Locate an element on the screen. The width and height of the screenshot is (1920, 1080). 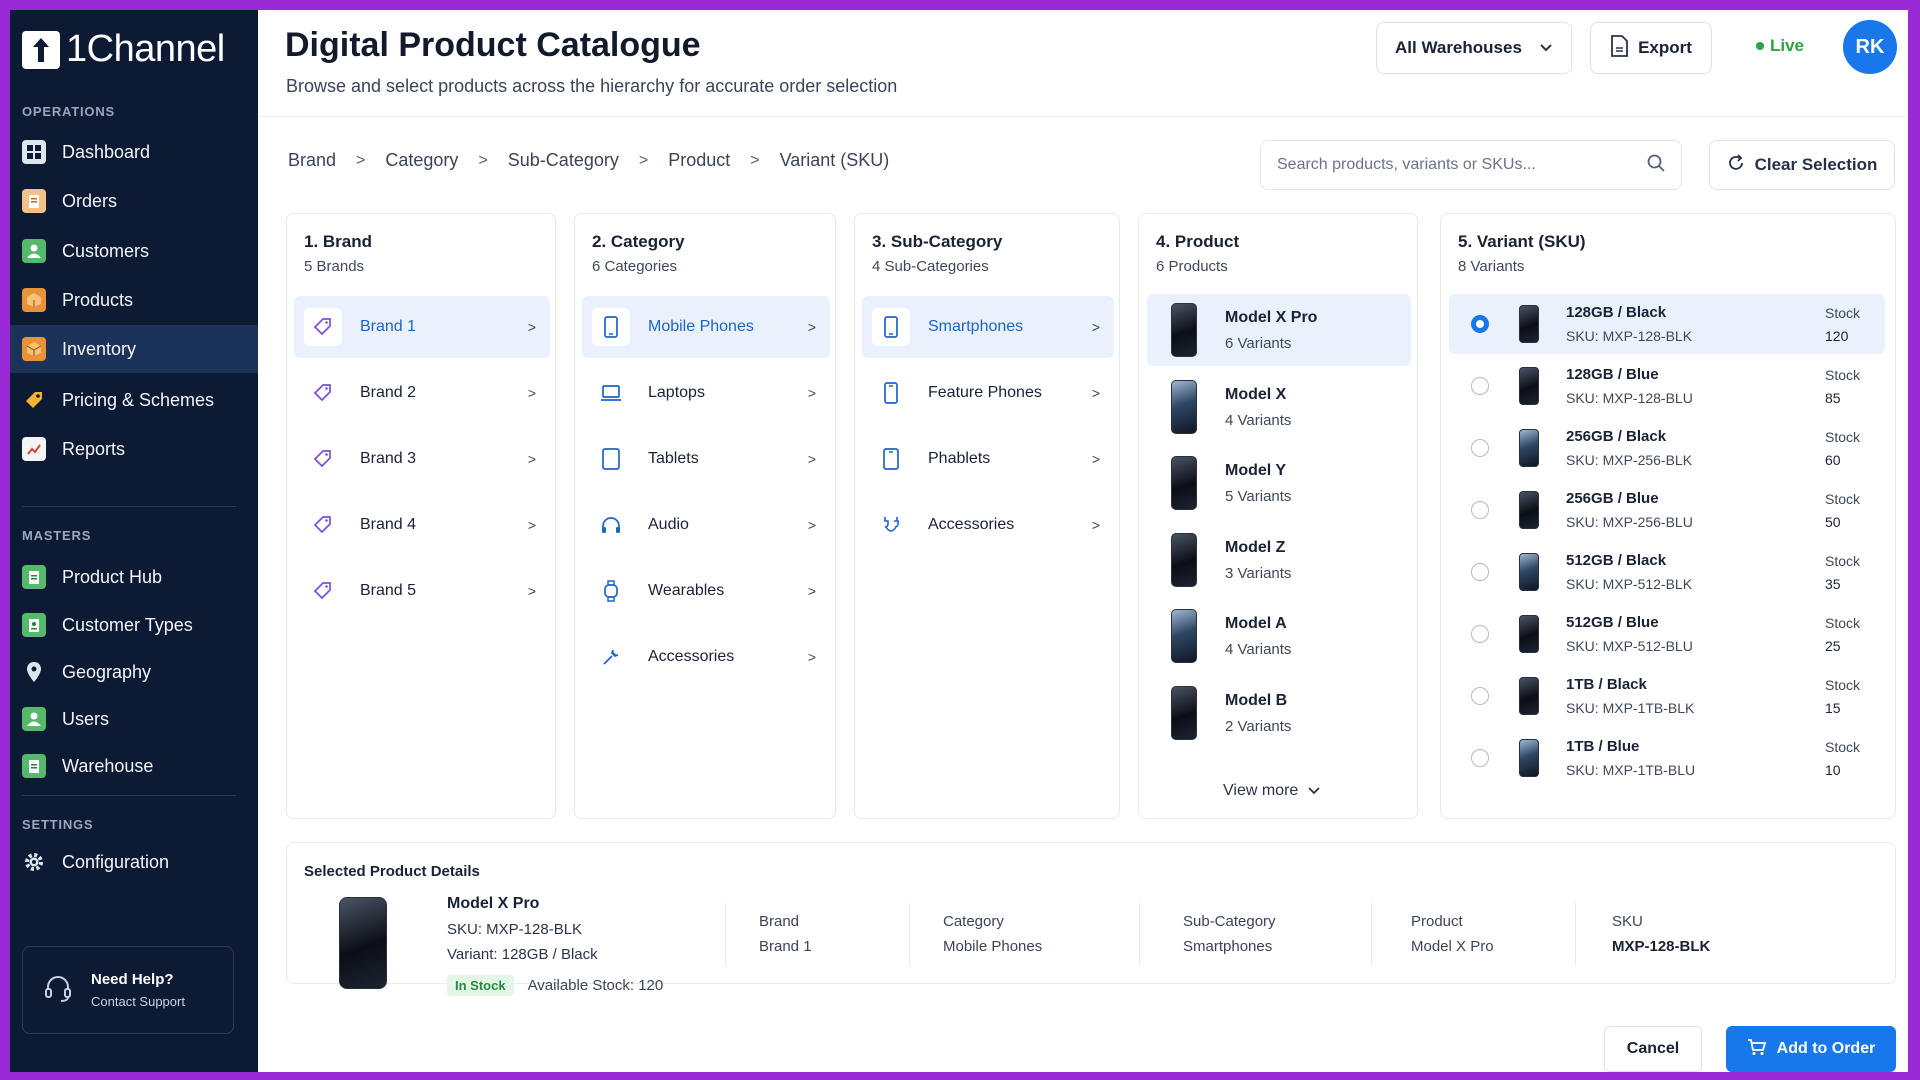
variant-item: 128GB / Black SKU: MXP-128-BLK Stock 120 is located at coordinates (1667, 324).